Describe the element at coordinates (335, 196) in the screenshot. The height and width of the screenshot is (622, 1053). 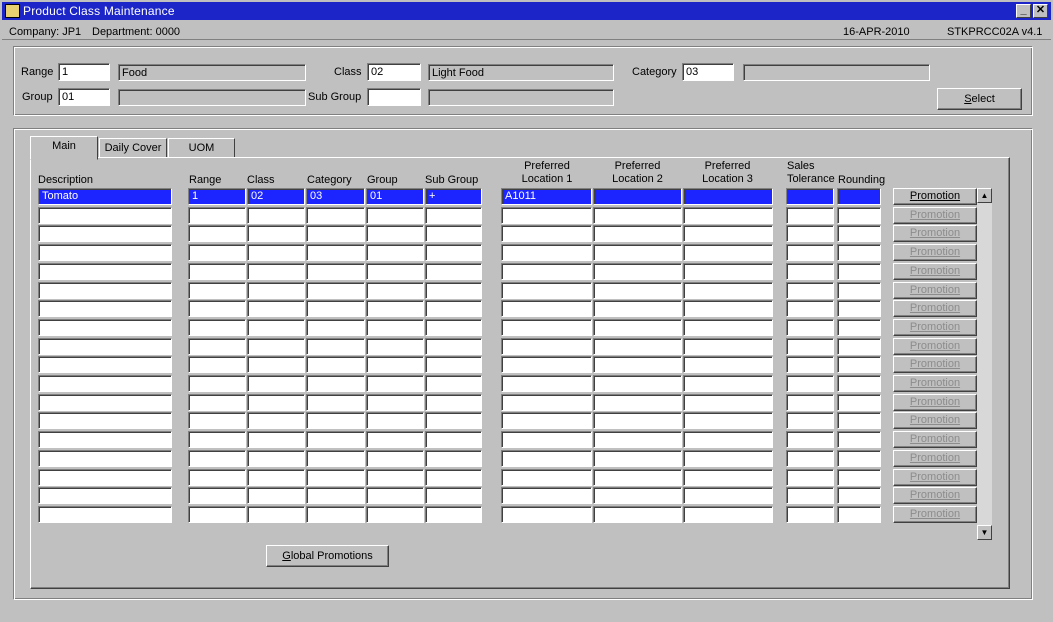
I see `cell-category: 03` at that location.